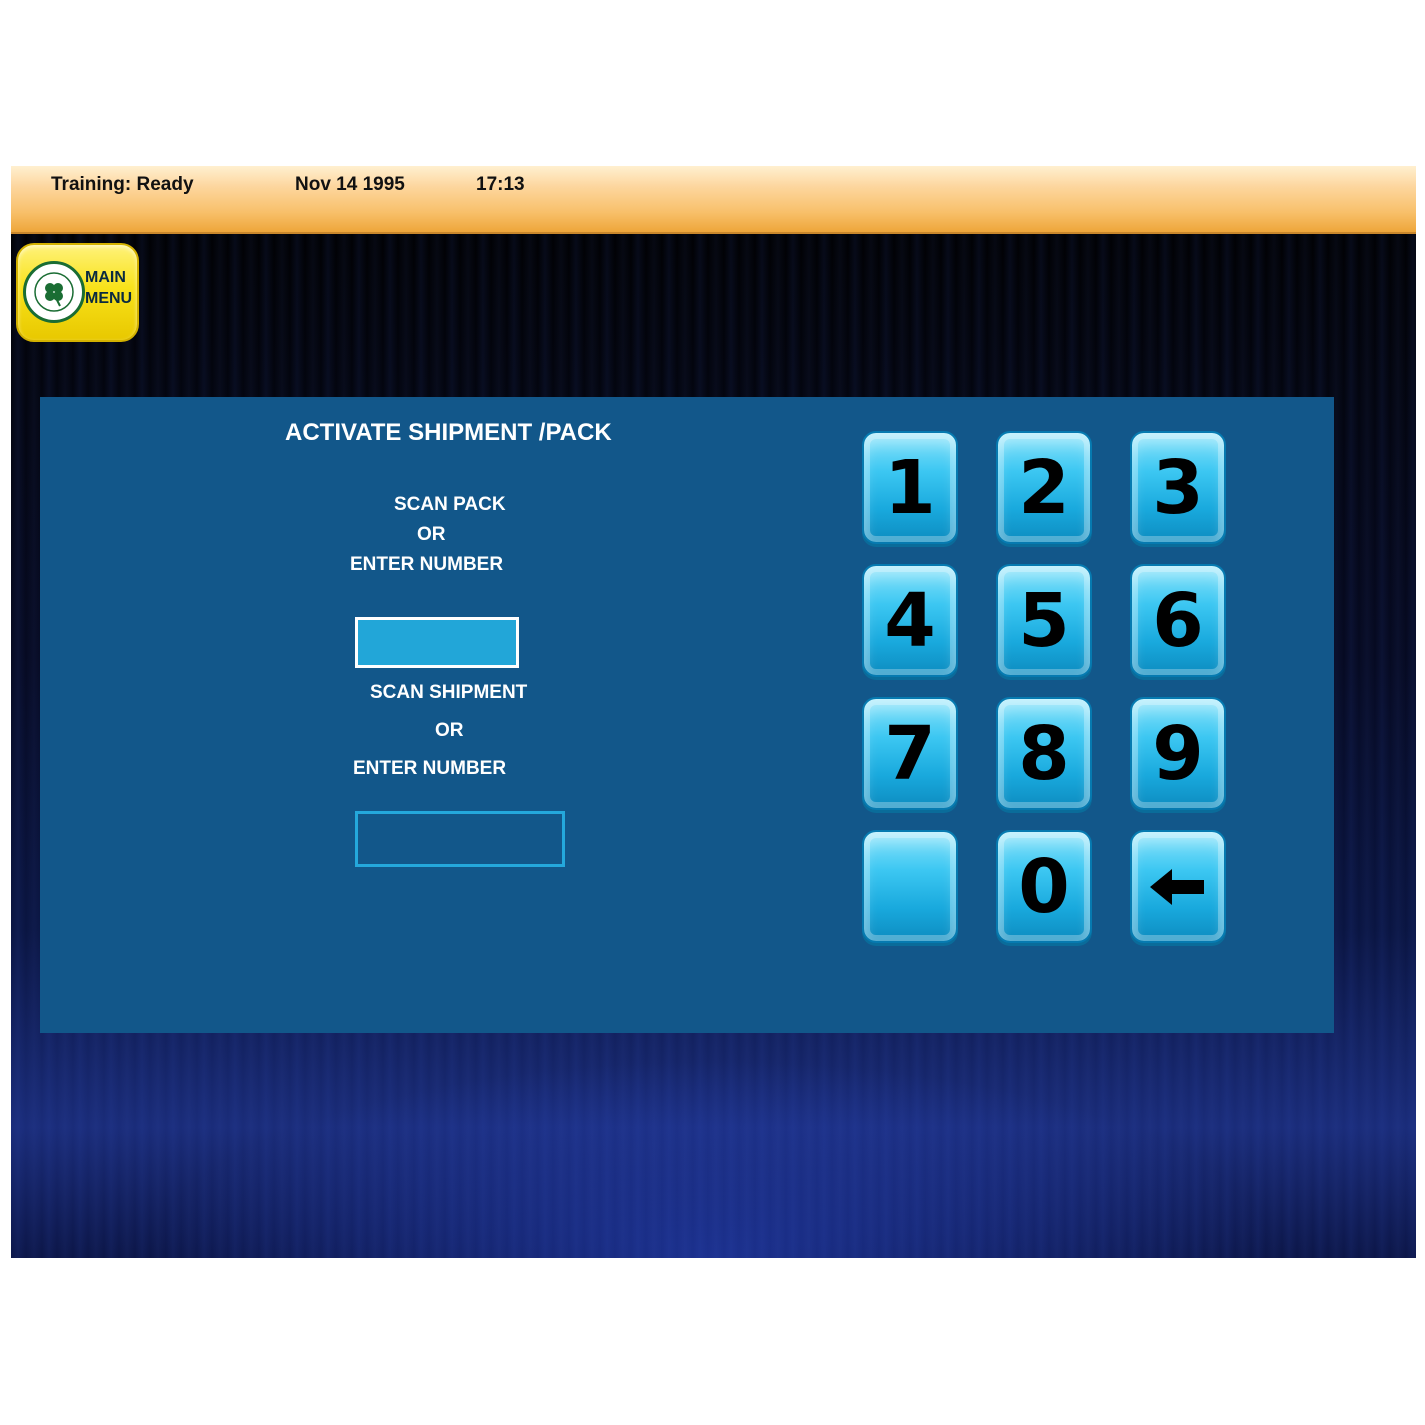 The height and width of the screenshot is (1425, 1425). Describe the element at coordinates (1044, 886) in the screenshot. I see `key-0: 0` at that location.